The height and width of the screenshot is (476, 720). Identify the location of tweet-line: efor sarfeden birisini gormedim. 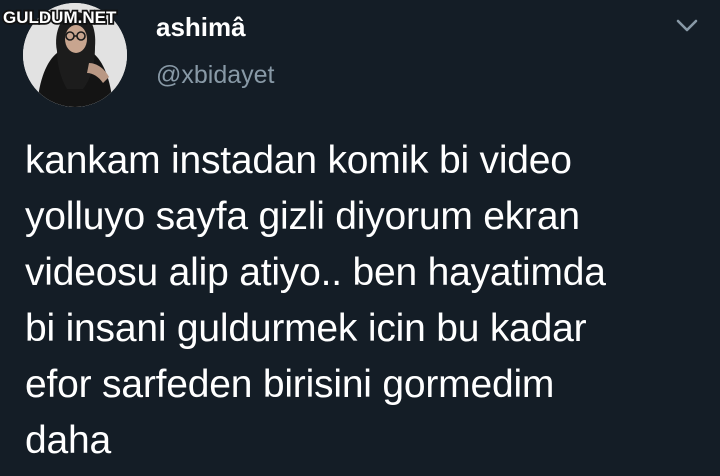
(290, 384).